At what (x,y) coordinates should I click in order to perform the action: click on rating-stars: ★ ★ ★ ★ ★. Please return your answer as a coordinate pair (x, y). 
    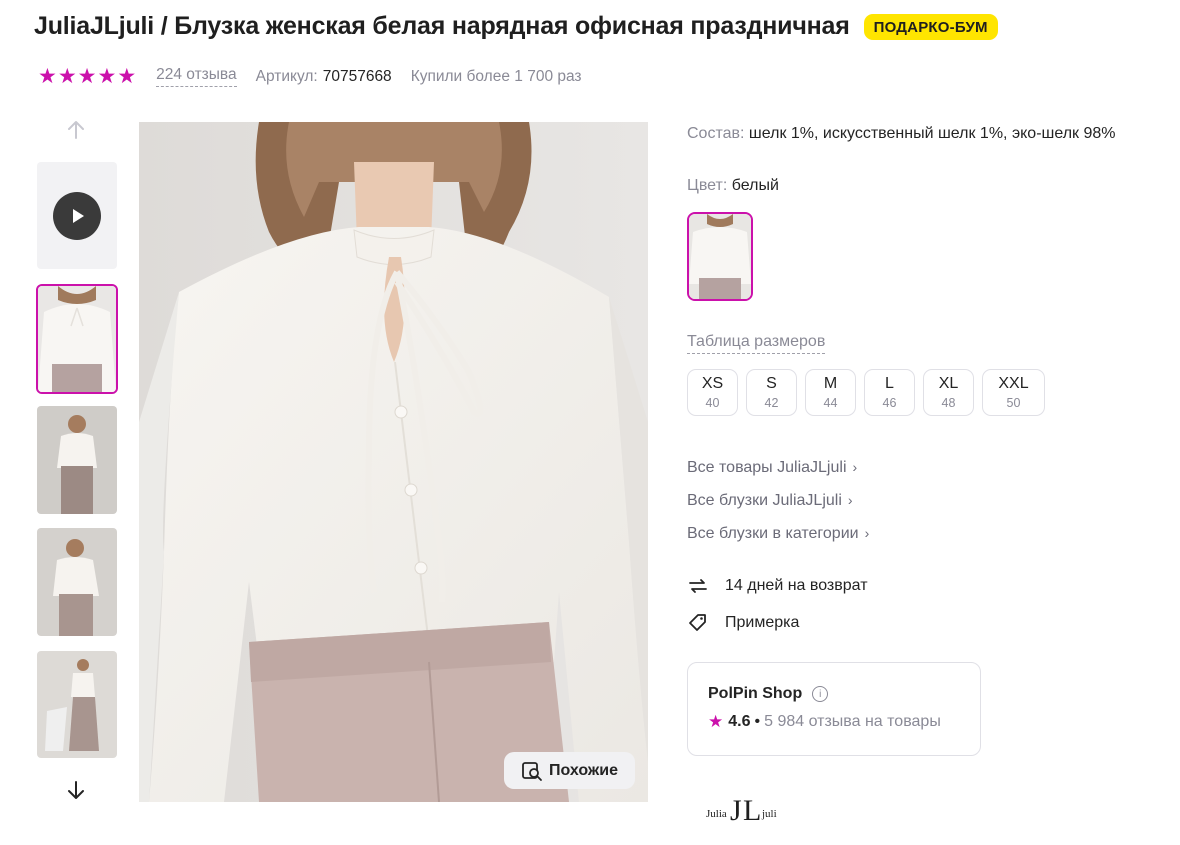
    Looking at the image, I should click on (87, 76).